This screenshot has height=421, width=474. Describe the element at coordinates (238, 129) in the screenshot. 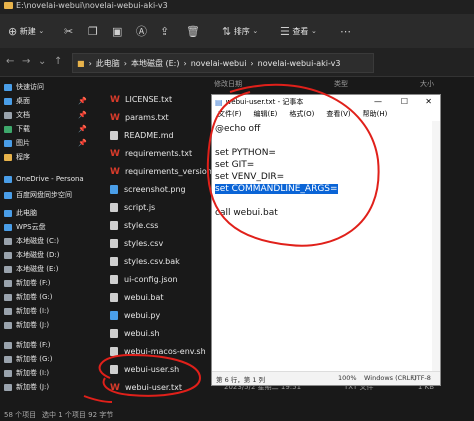

I see `line-text: @echo off` at that location.